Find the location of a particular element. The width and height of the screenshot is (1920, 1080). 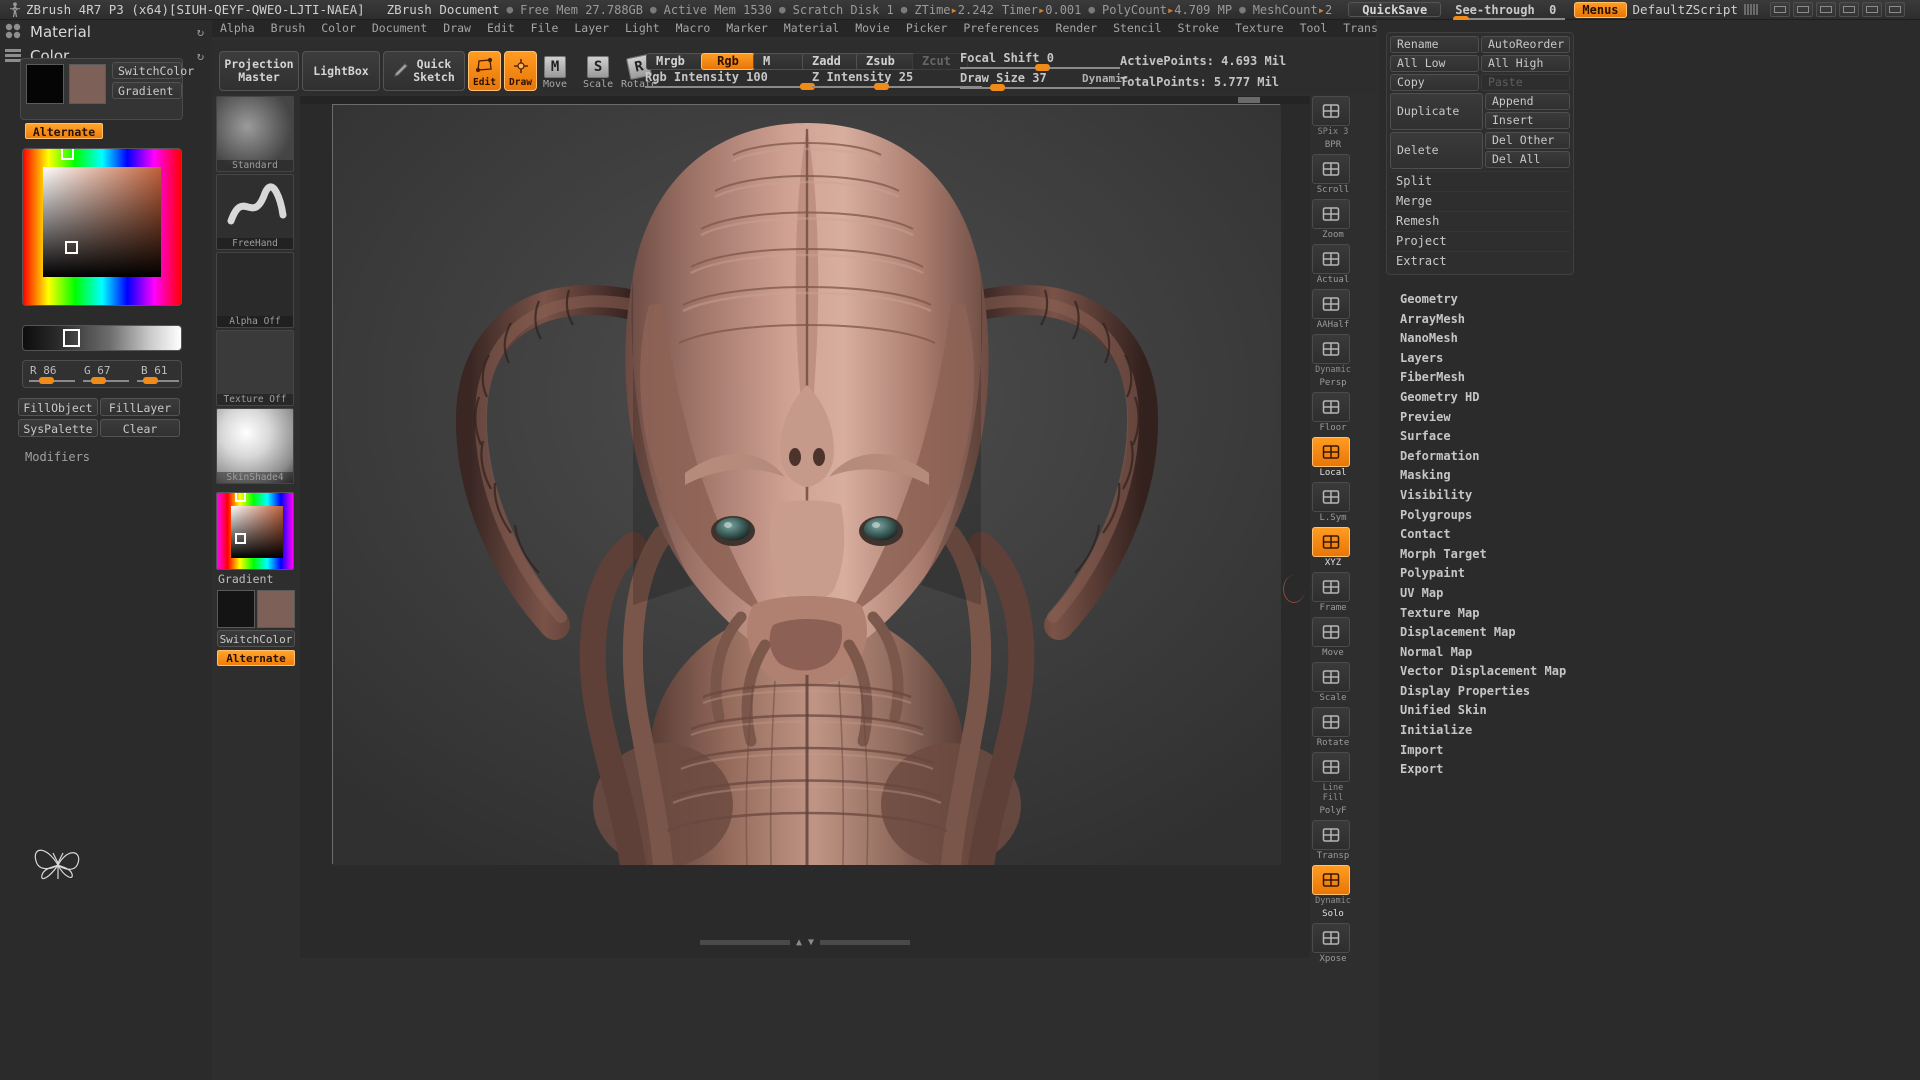

modifiers-label: Modifiers is located at coordinates (57, 457).